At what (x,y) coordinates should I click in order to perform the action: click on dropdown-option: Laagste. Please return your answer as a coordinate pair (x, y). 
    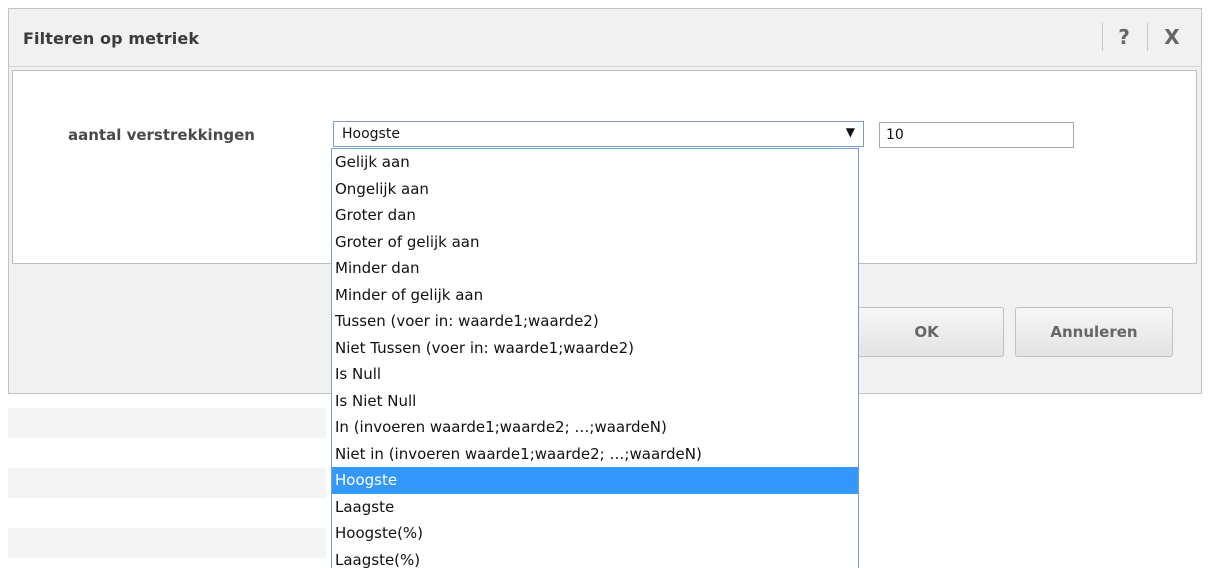
    Looking at the image, I should click on (595, 507).